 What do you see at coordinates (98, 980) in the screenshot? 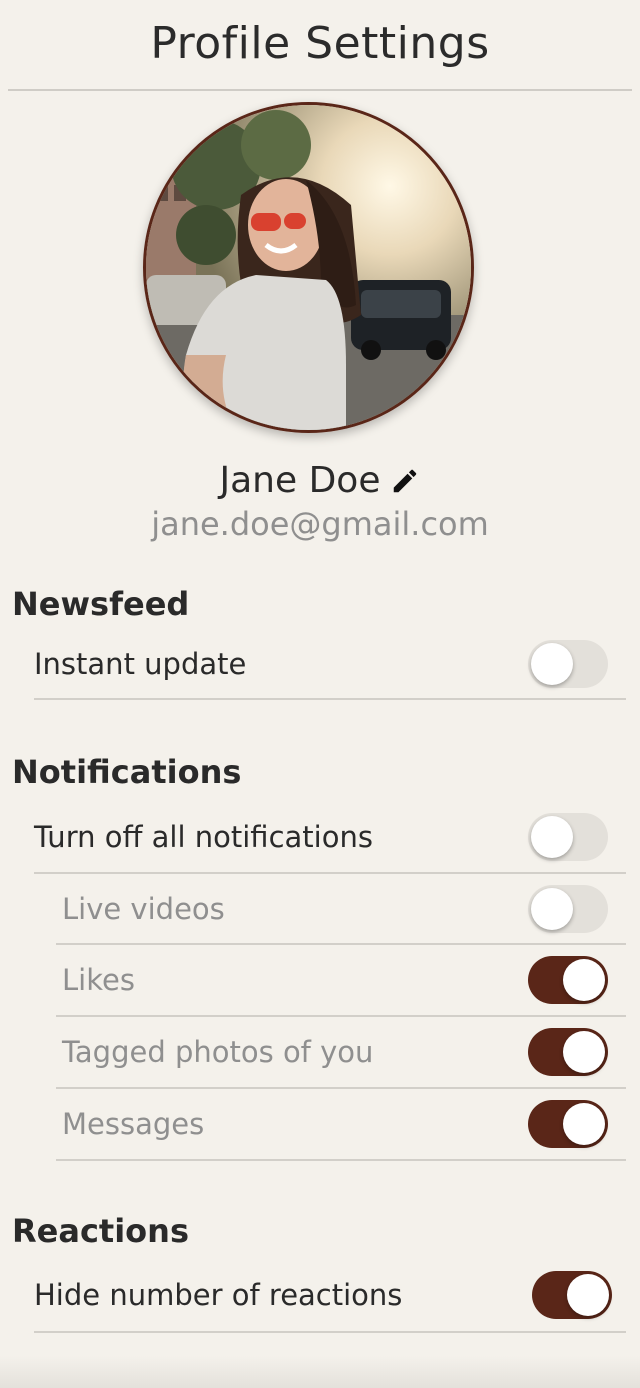
I see `setting-label: Likes` at bounding box center [98, 980].